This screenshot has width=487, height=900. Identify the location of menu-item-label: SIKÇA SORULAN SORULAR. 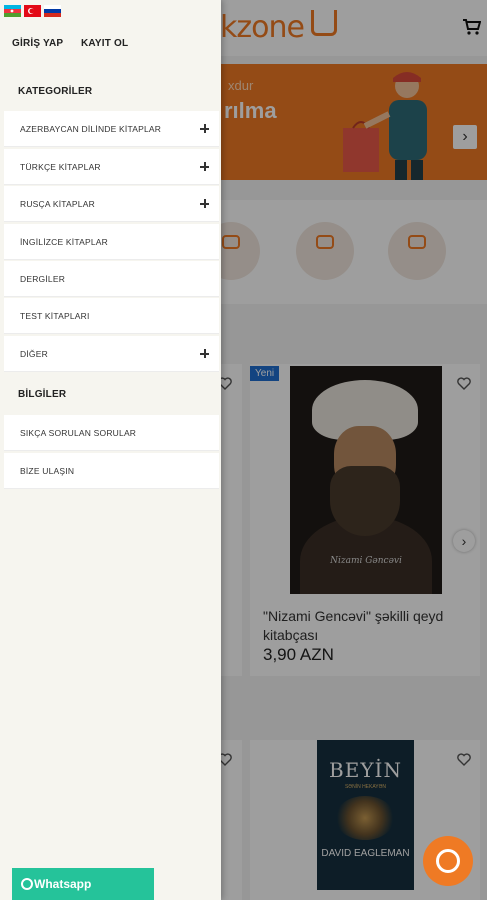
(78, 433).